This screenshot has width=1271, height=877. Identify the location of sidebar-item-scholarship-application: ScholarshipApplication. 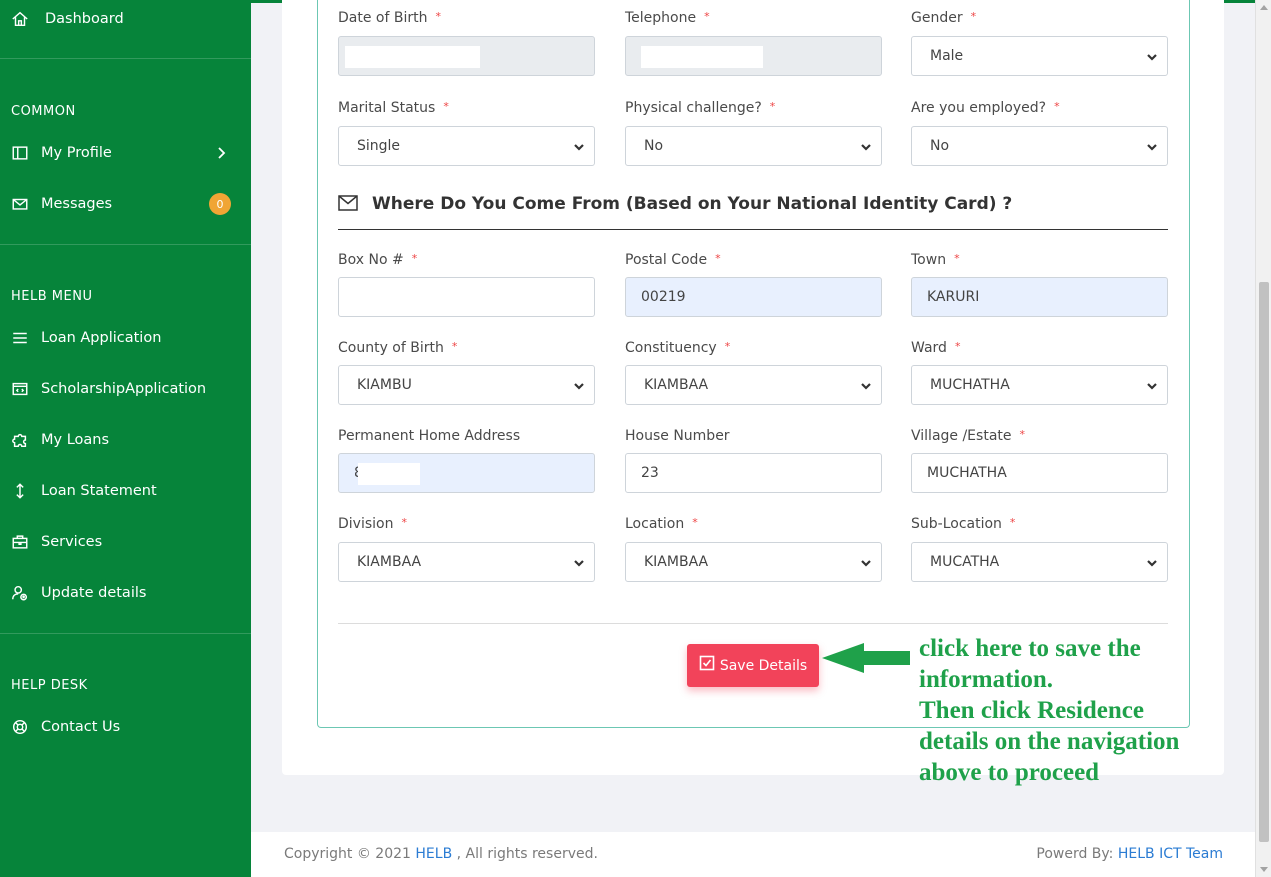
(125, 389).